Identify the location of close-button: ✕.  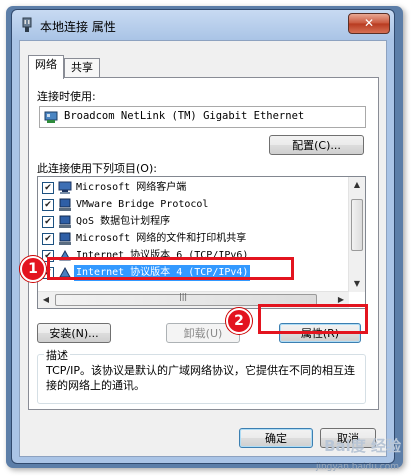
(369, 23).